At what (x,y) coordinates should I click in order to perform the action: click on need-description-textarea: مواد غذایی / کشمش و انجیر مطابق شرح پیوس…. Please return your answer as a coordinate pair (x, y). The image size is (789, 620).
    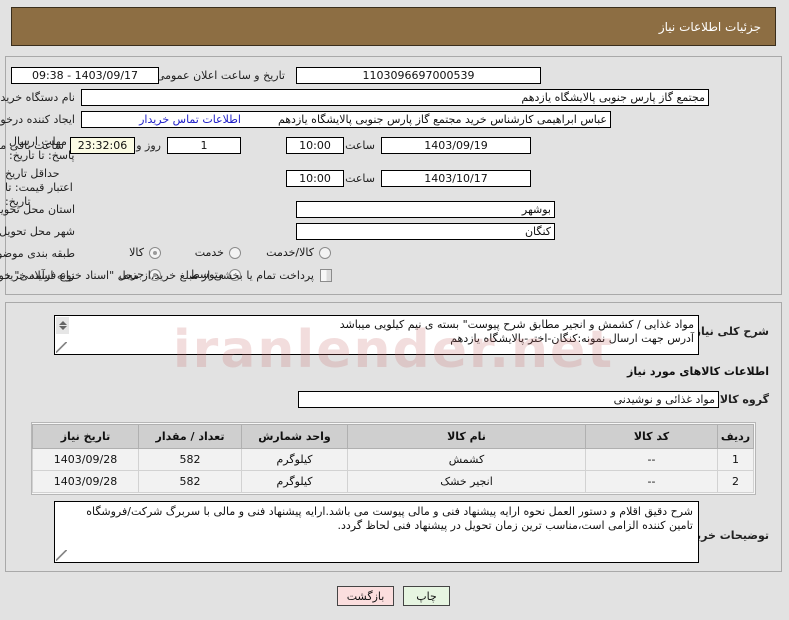
    Looking at the image, I should click on (377, 335).